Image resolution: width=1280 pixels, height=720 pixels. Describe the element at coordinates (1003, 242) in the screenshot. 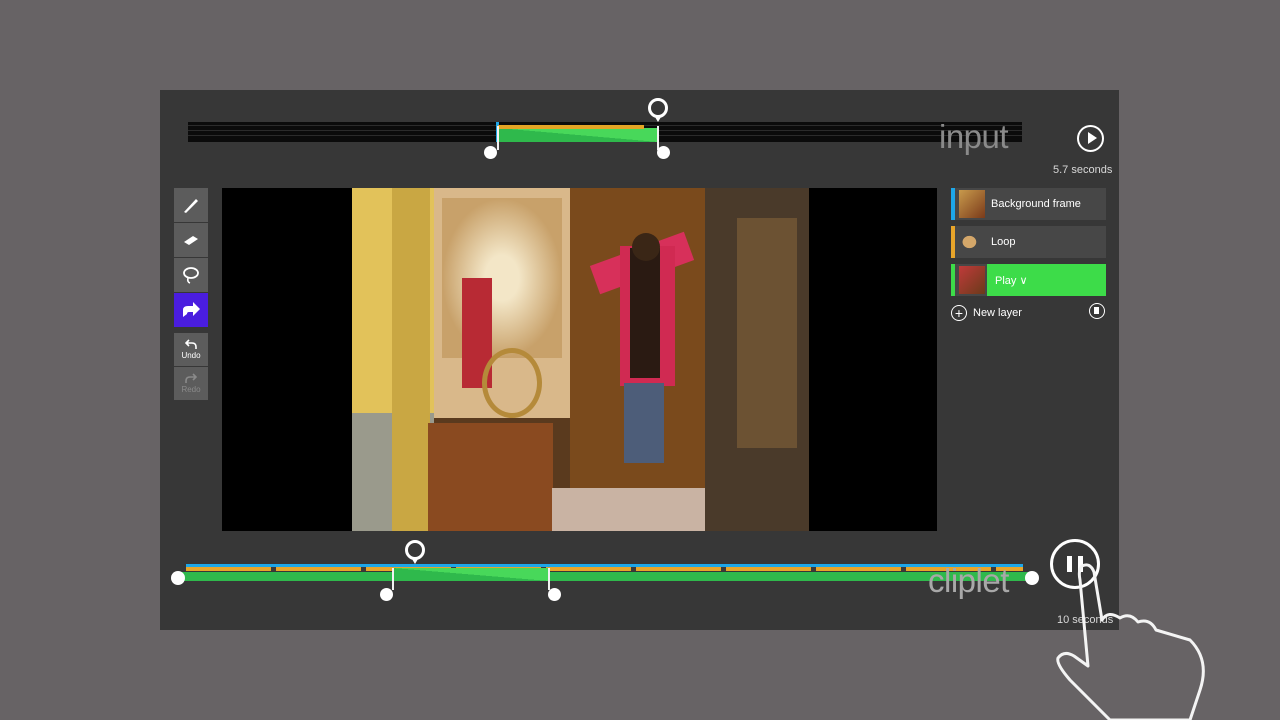

I see `layer-label: Loop` at that location.